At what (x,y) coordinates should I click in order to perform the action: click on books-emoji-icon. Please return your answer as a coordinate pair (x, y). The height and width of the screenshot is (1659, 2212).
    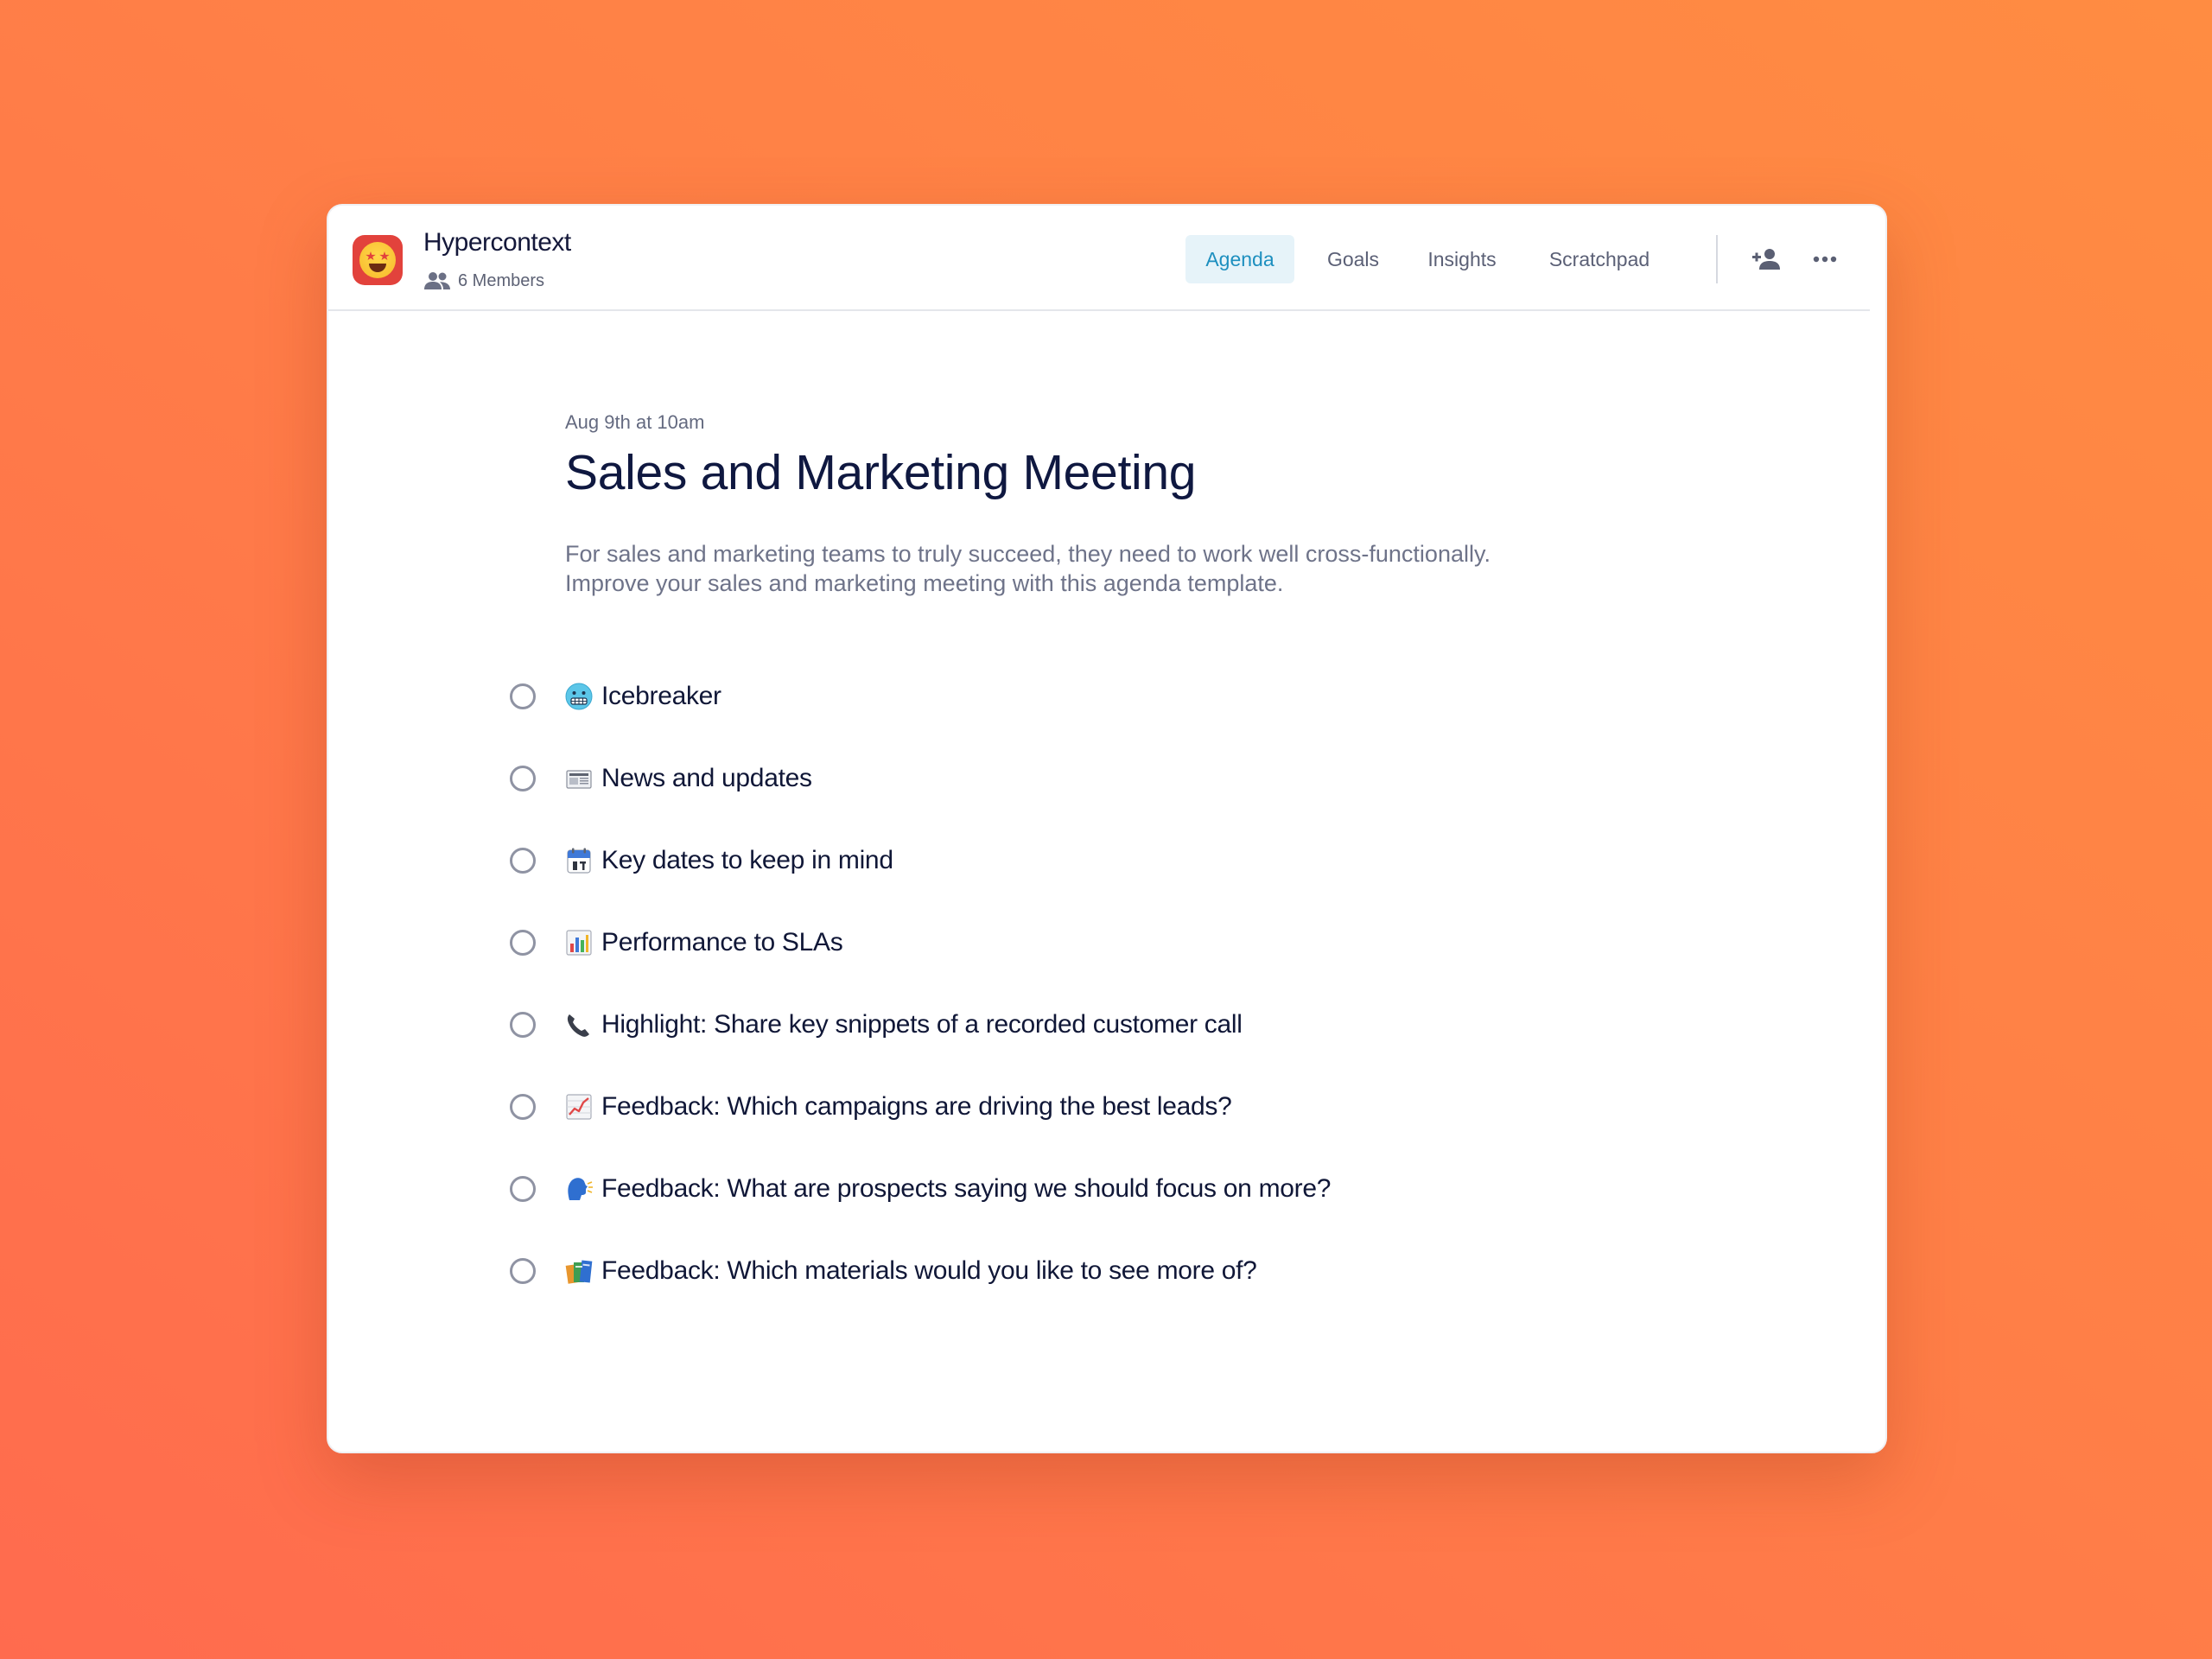
    Looking at the image, I should click on (578, 1271).